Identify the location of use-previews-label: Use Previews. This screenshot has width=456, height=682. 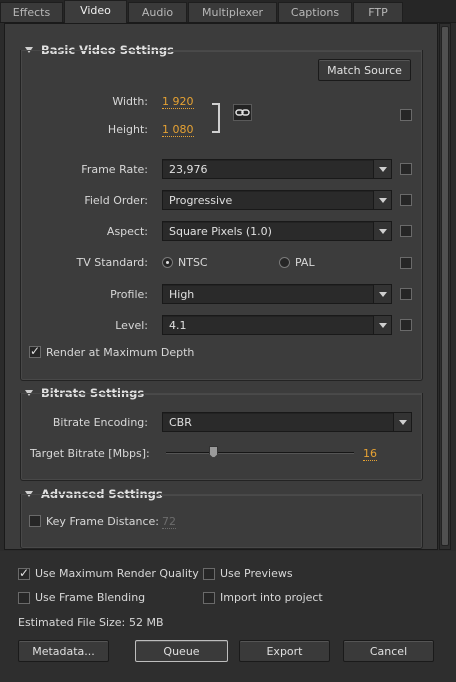
(256, 573).